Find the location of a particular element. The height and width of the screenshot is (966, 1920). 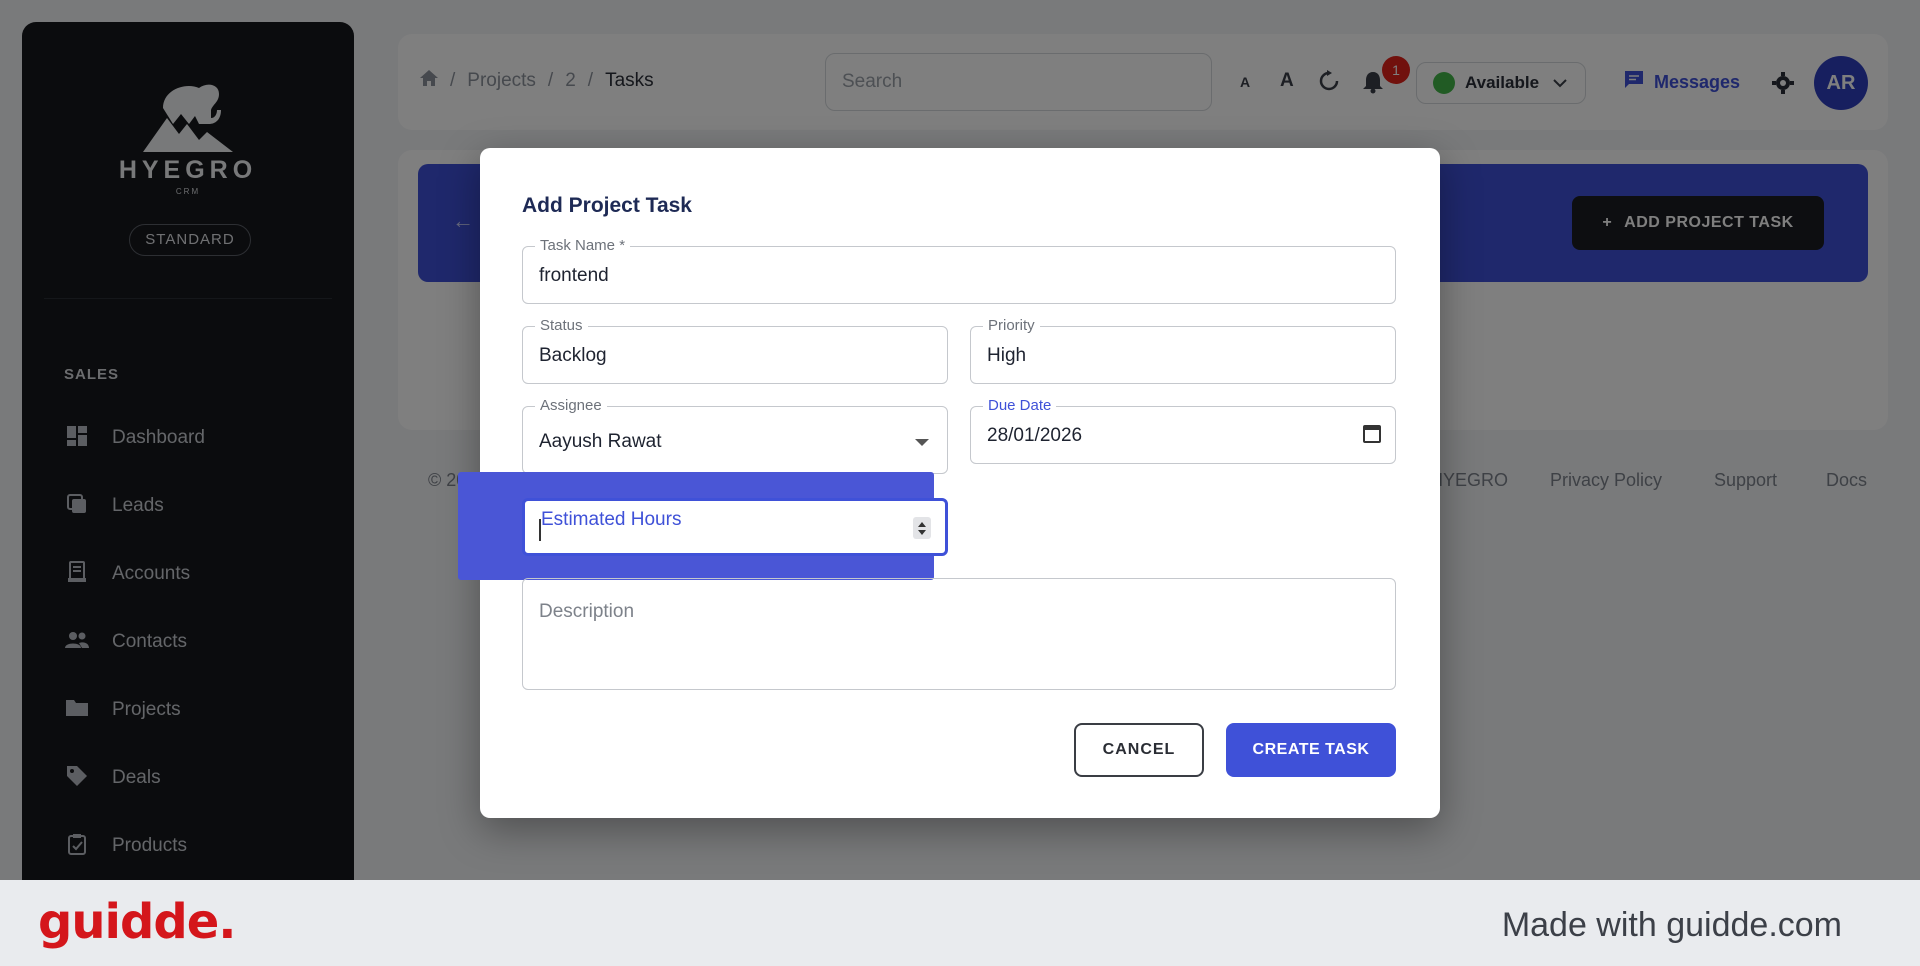

status-field: Status Backlog is located at coordinates (735, 350).